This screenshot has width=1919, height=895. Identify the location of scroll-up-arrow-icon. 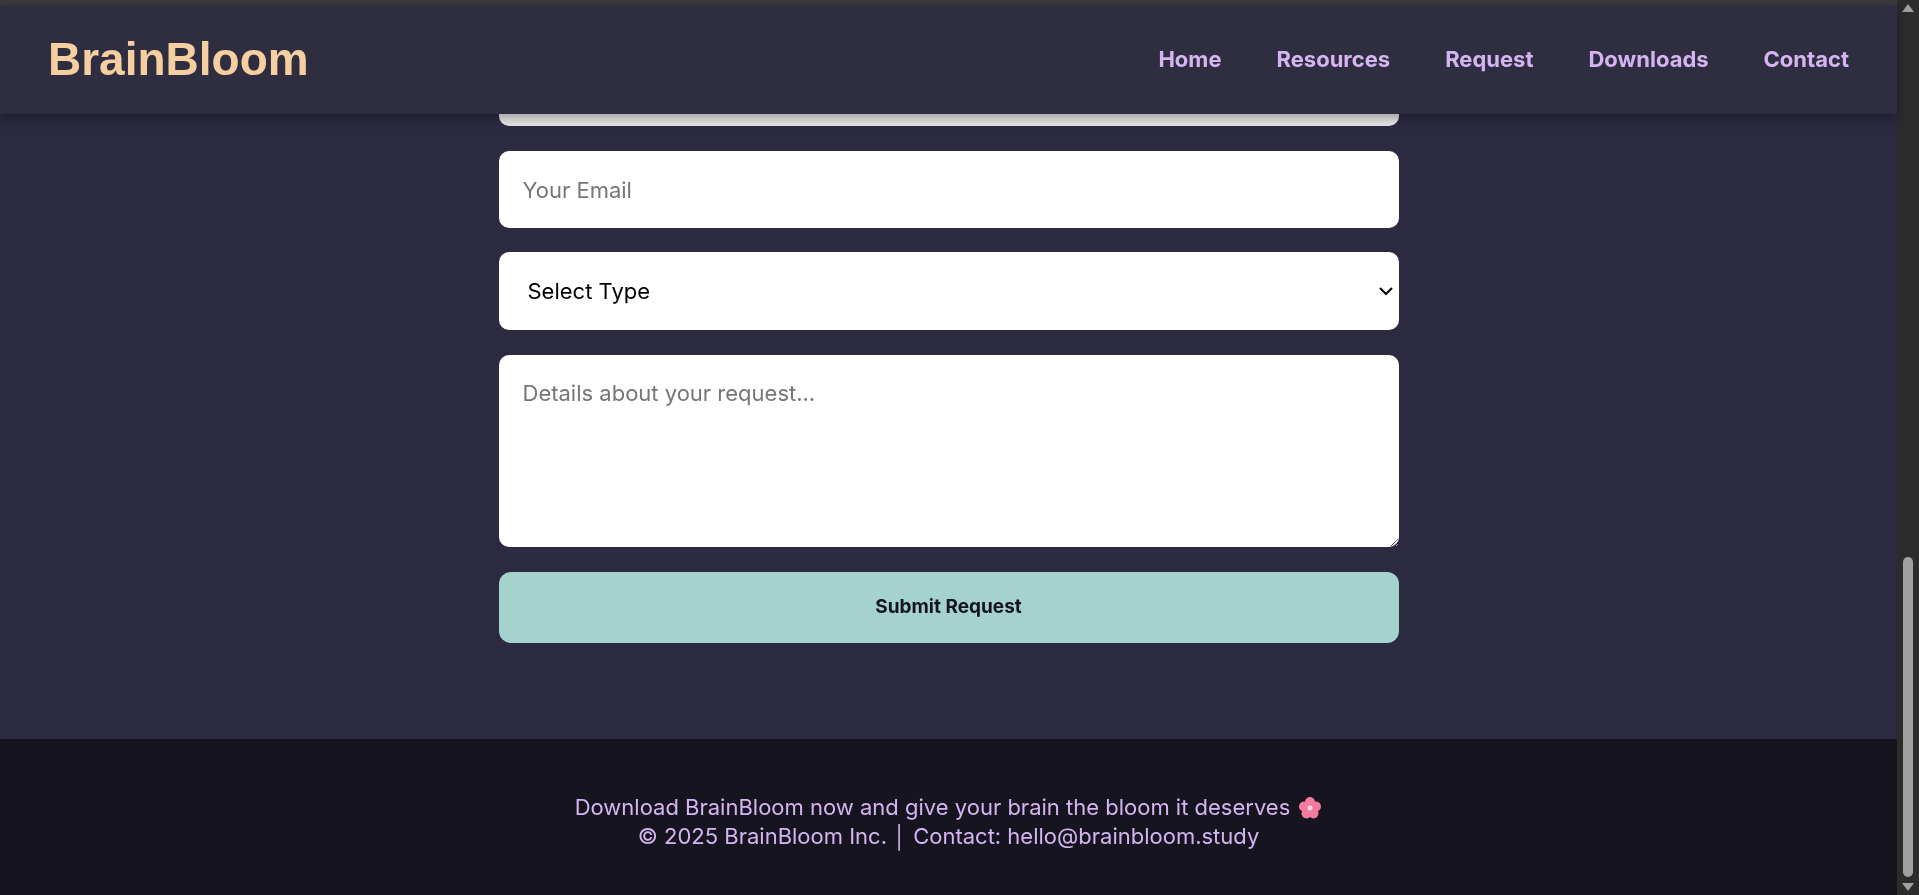
(1908, 8).